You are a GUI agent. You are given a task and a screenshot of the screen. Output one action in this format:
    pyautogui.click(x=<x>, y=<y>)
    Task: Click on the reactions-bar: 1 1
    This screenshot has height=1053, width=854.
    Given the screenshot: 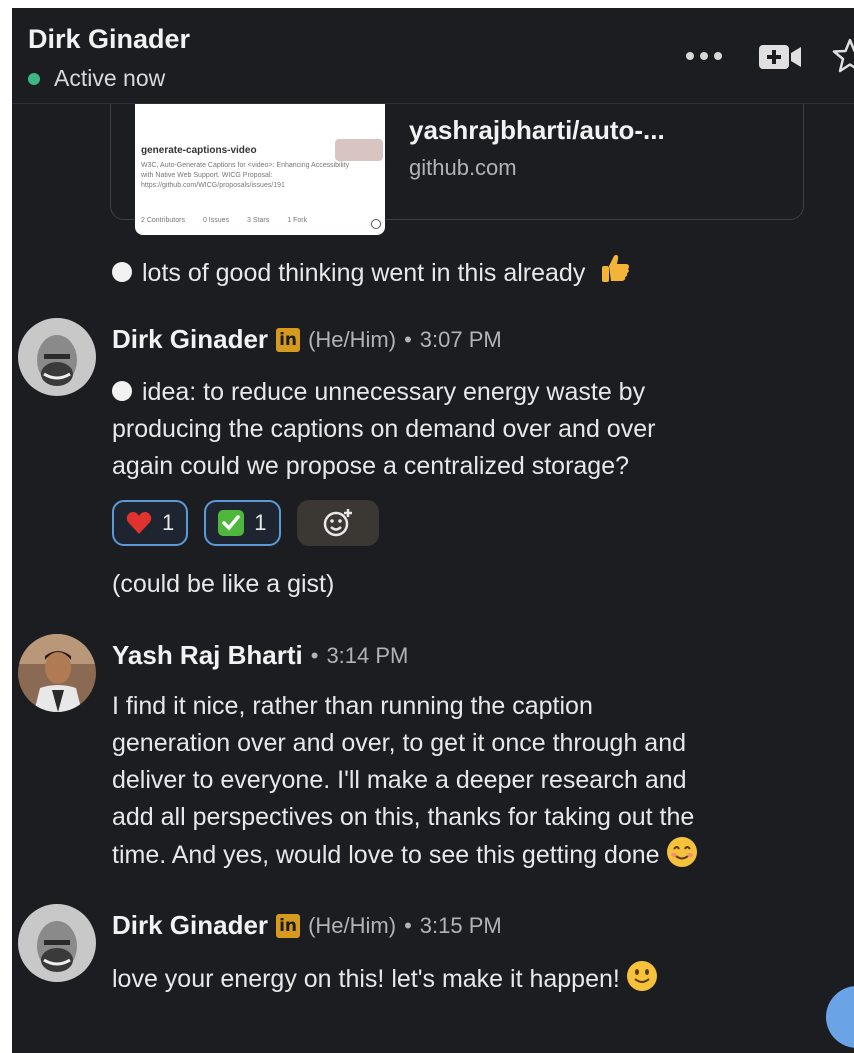 What is the action you would take?
    pyautogui.click(x=245, y=523)
    